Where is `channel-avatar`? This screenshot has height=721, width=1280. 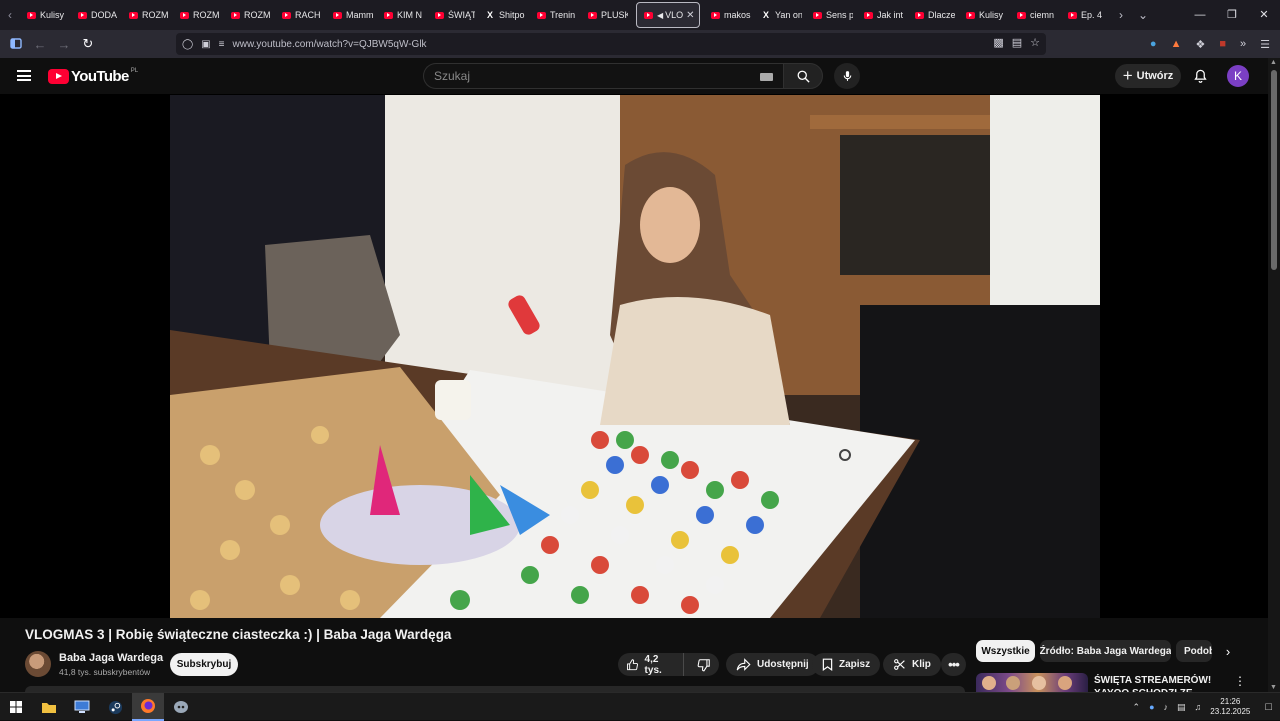 channel-avatar is located at coordinates (38, 664).